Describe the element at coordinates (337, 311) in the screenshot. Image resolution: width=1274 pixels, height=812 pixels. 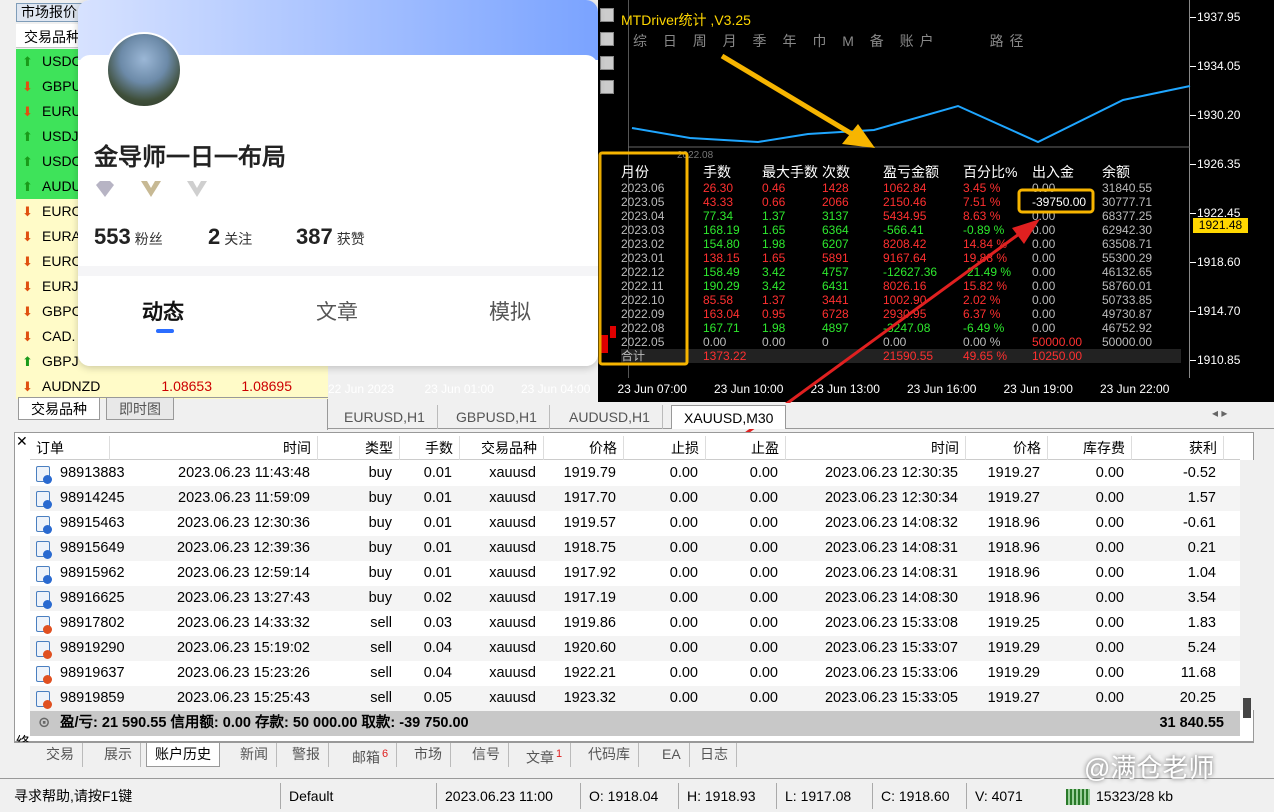
I see `tab-articles: 文章` at that location.